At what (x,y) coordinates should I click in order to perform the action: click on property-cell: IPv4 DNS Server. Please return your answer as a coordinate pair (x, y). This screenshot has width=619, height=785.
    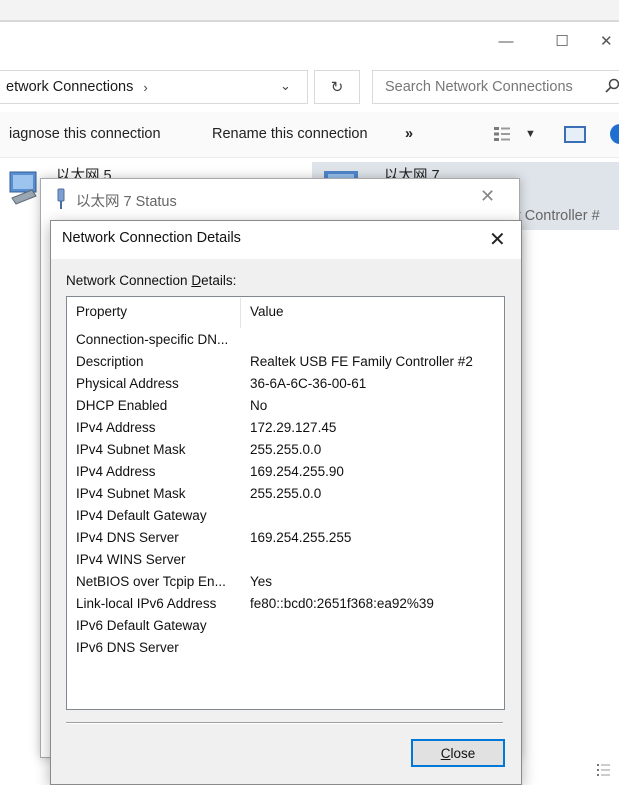
    Looking at the image, I should click on (127, 537).